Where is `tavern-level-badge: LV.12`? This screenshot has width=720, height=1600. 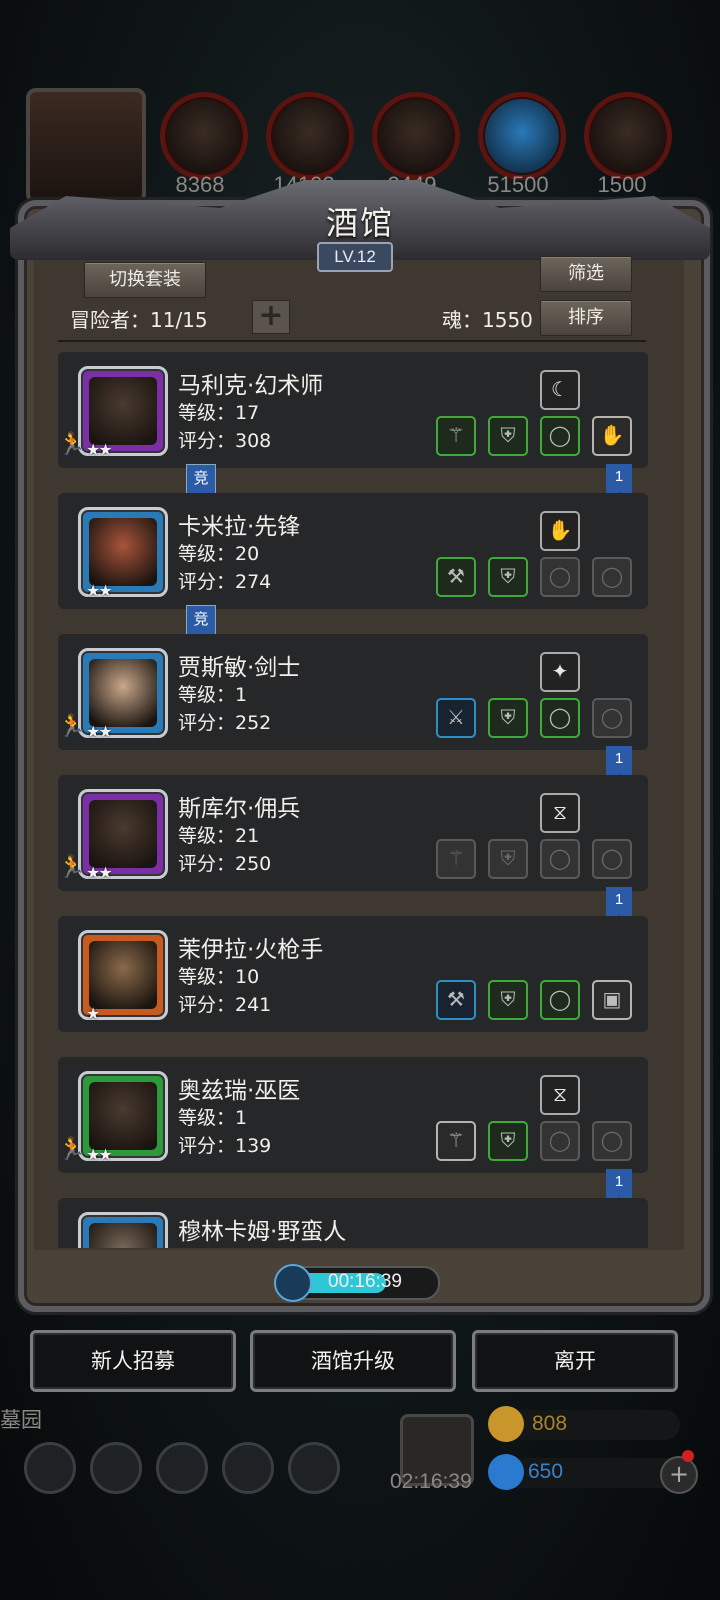 tavern-level-badge: LV.12 is located at coordinates (355, 257).